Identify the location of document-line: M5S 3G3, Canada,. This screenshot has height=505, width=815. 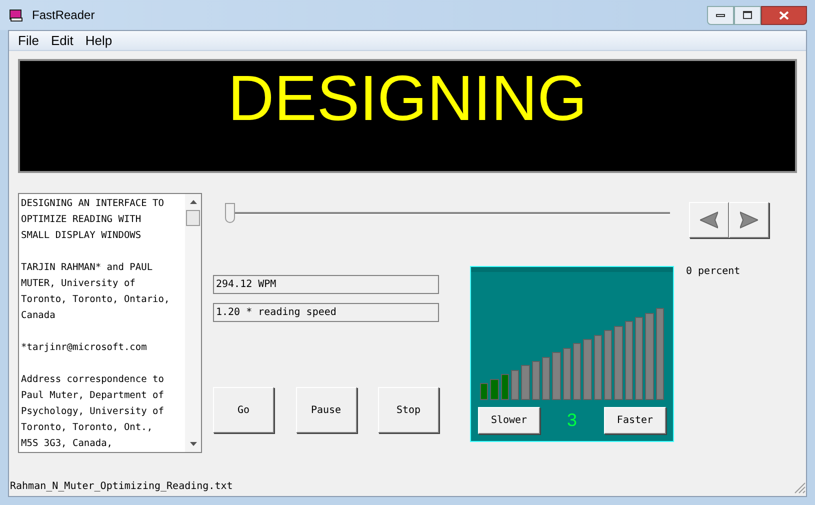
(67, 444).